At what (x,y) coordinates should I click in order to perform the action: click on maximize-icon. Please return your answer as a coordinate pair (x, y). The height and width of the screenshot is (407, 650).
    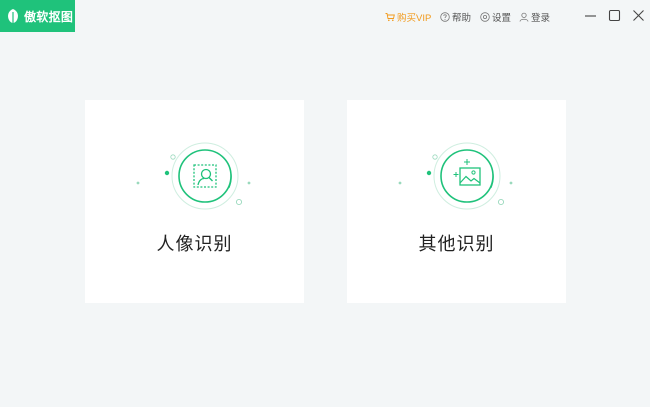
    Looking at the image, I should click on (614, 15).